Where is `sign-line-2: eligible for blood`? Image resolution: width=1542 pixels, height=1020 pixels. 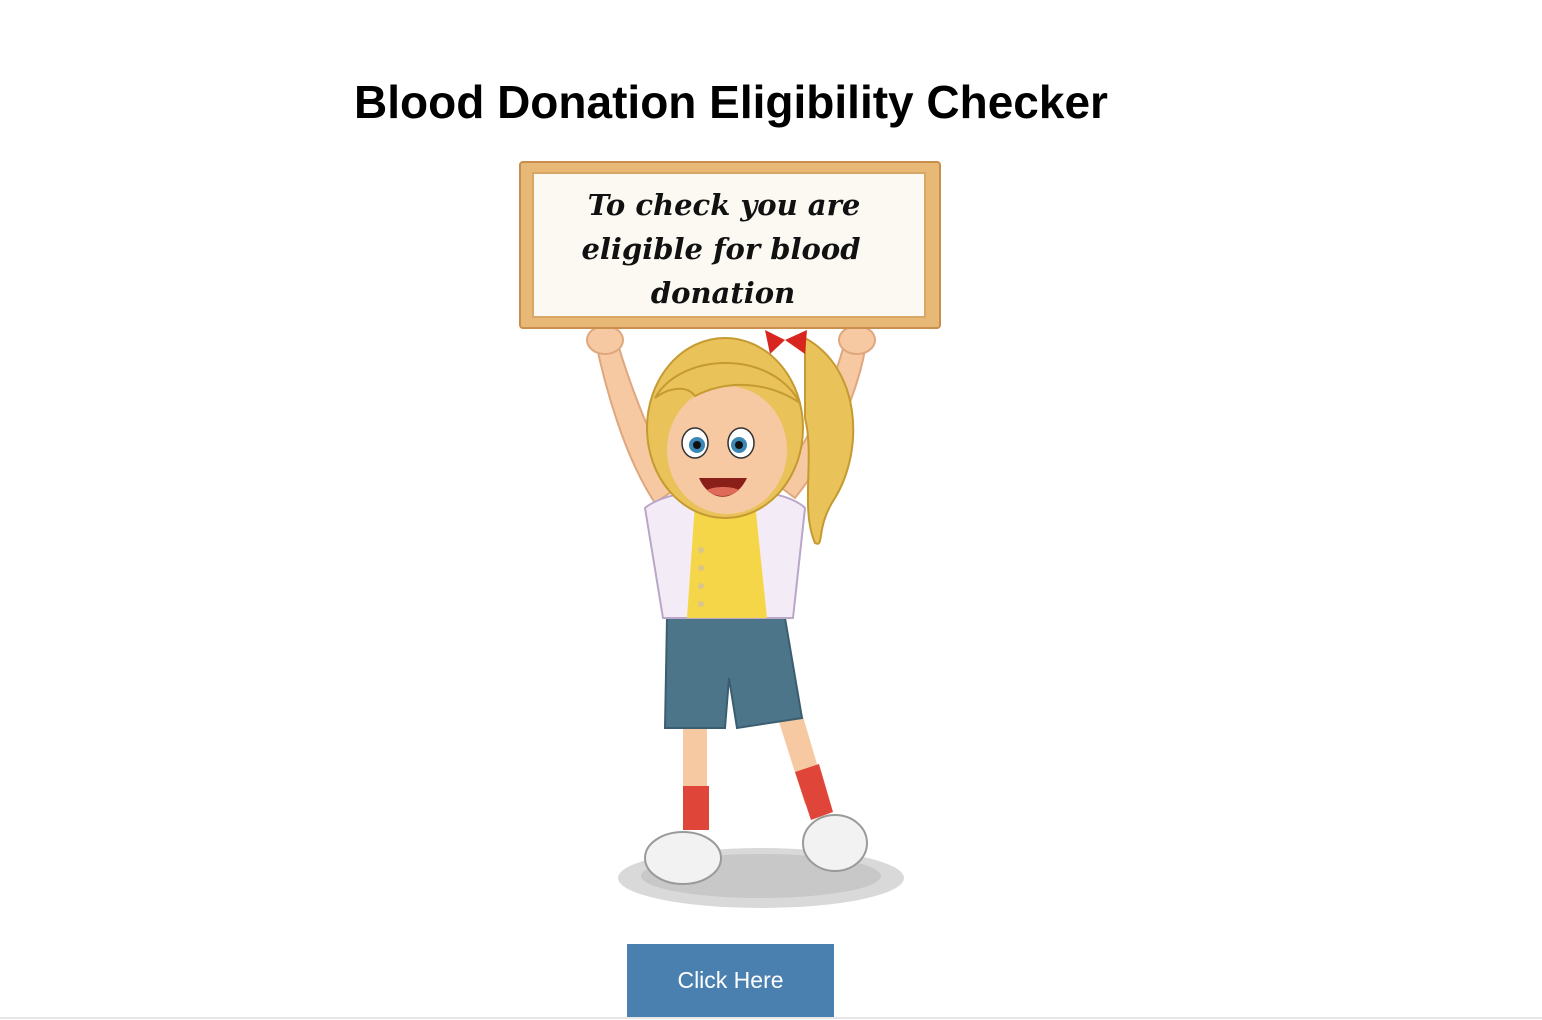
sign-line-2: eligible for blood is located at coordinates (720, 249).